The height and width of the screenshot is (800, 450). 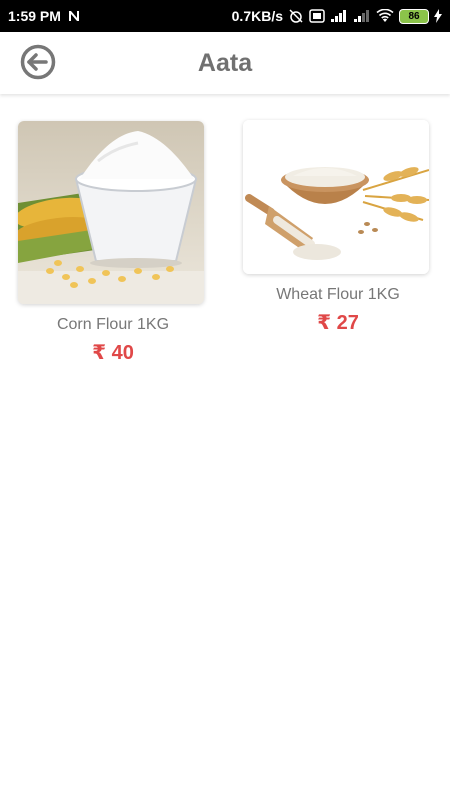 I want to click on status-time: 1:59 PM, so click(x=34, y=16).